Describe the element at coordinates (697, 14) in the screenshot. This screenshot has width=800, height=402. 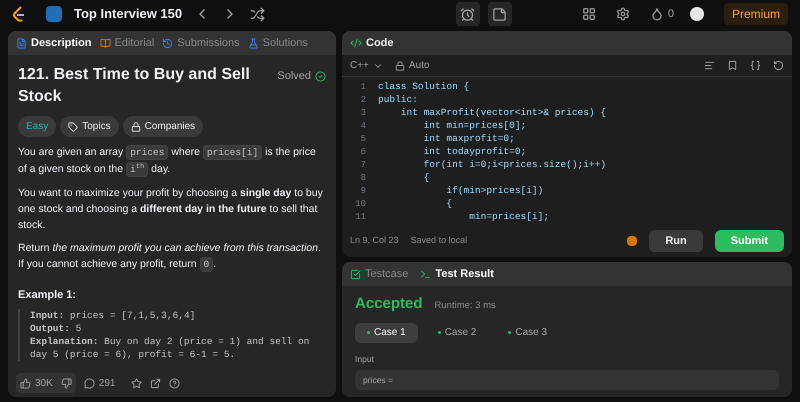
I see `avatar` at that location.